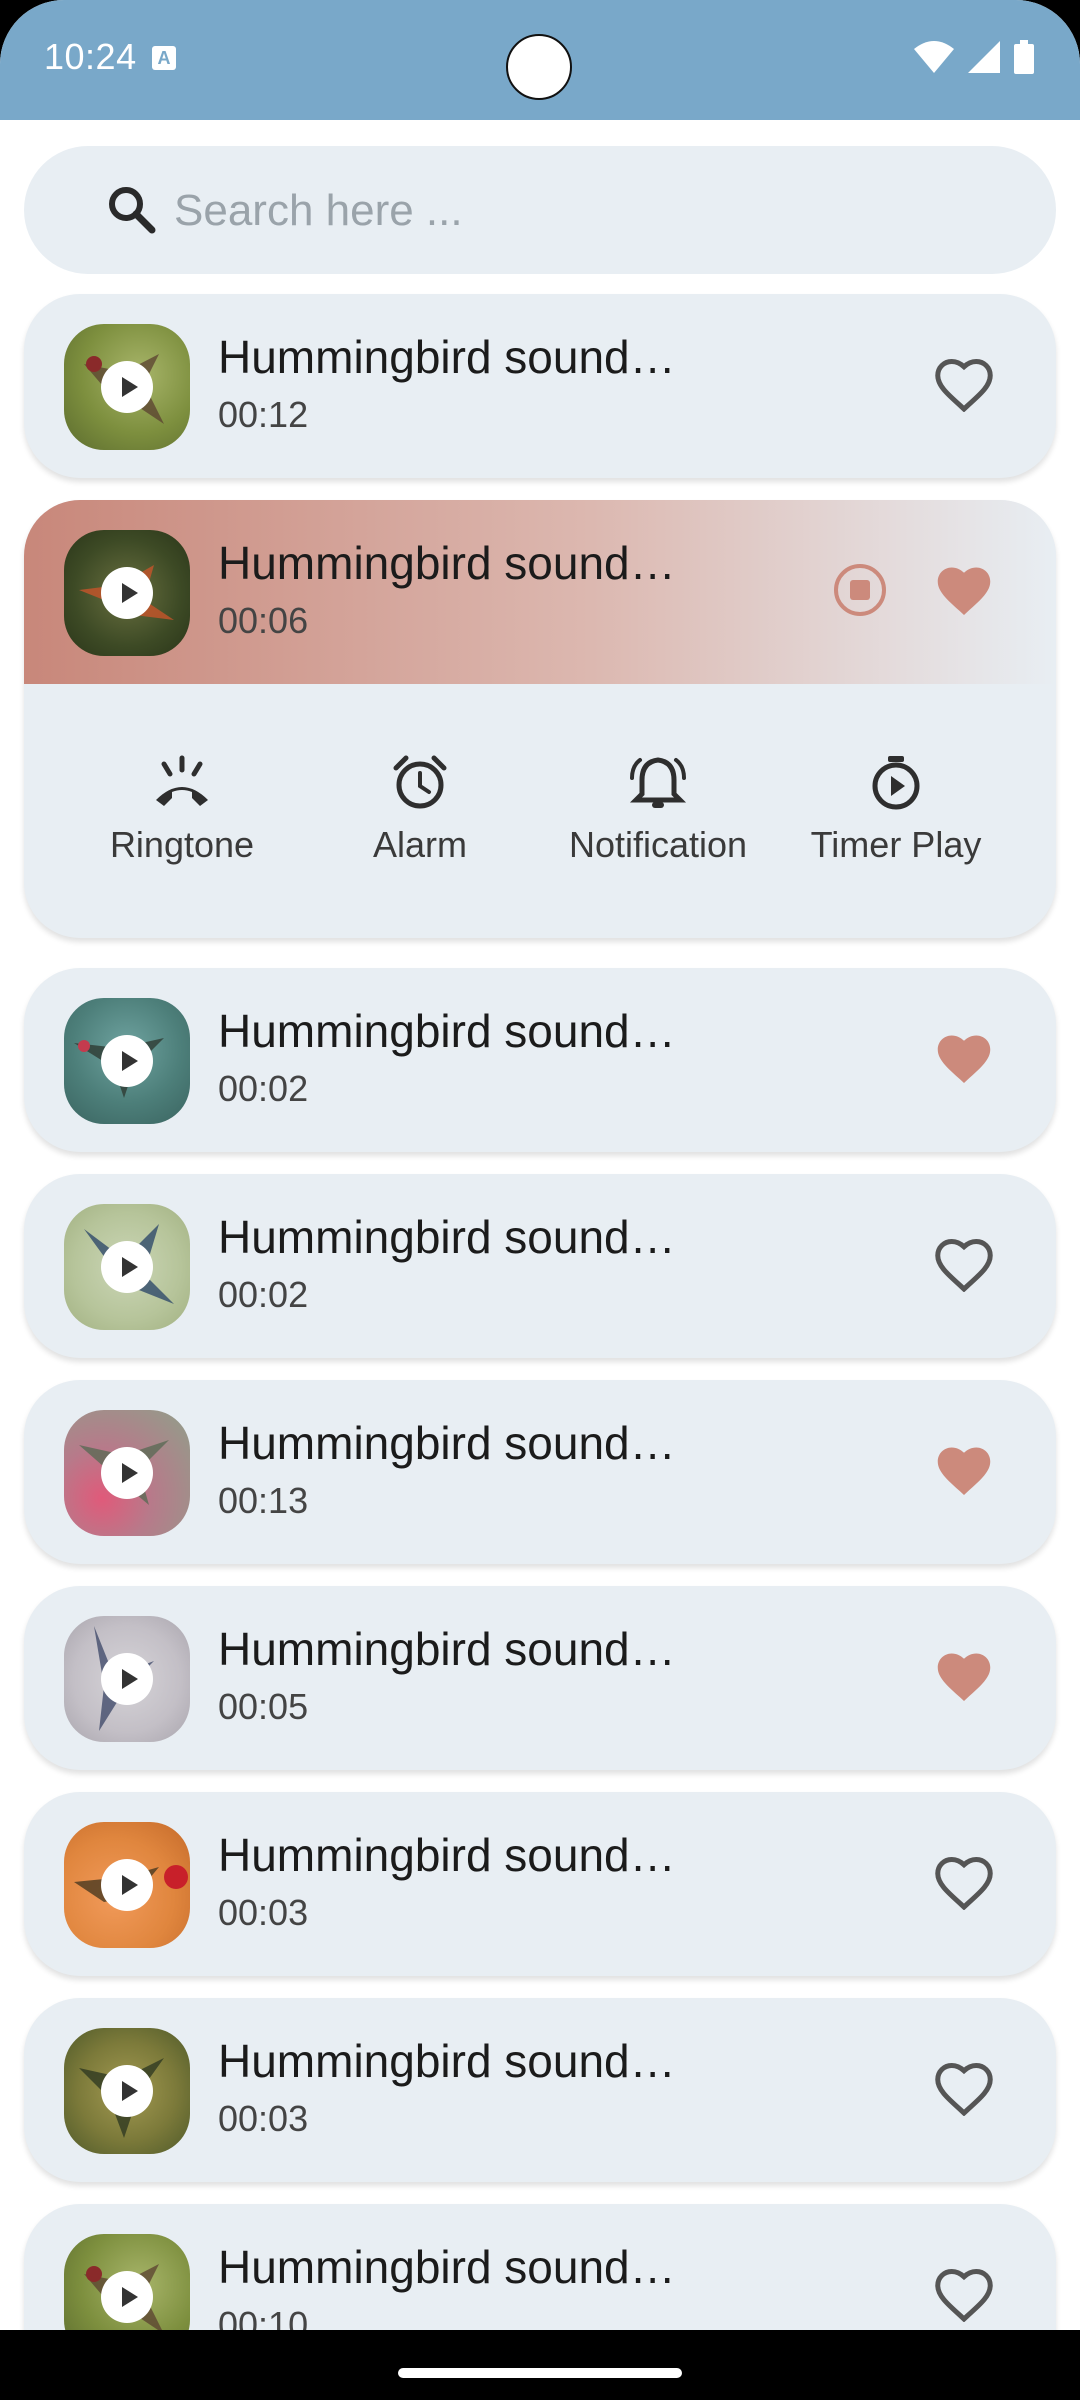 The image size is (1080, 2400). Describe the element at coordinates (540, 386) in the screenshot. I see `sound-item: Hummingbird sound… 00:12` at that location.